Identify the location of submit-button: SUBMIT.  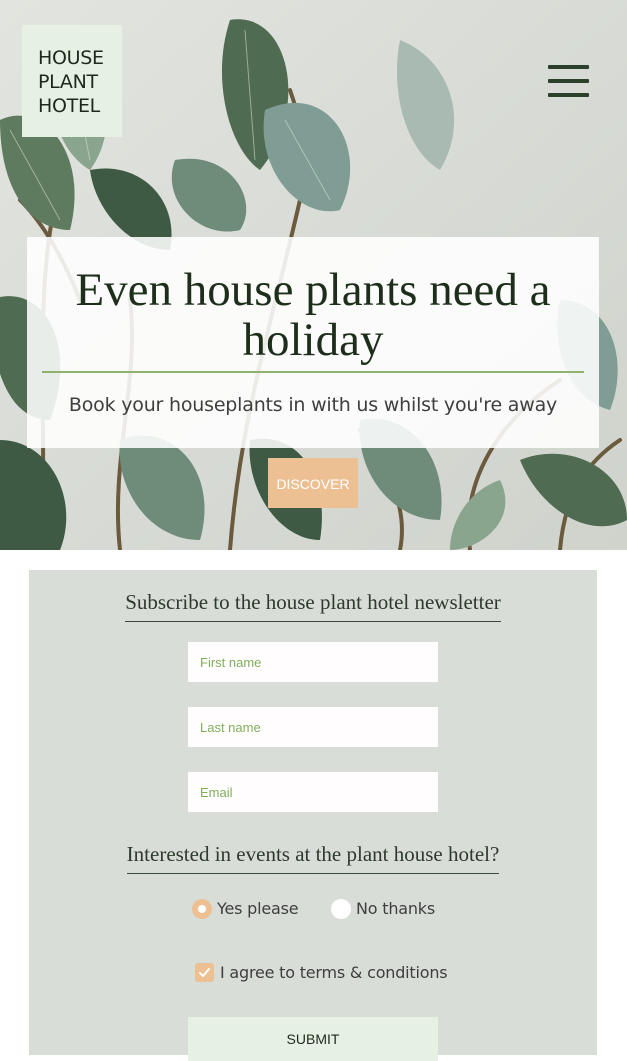
(313, 1039).